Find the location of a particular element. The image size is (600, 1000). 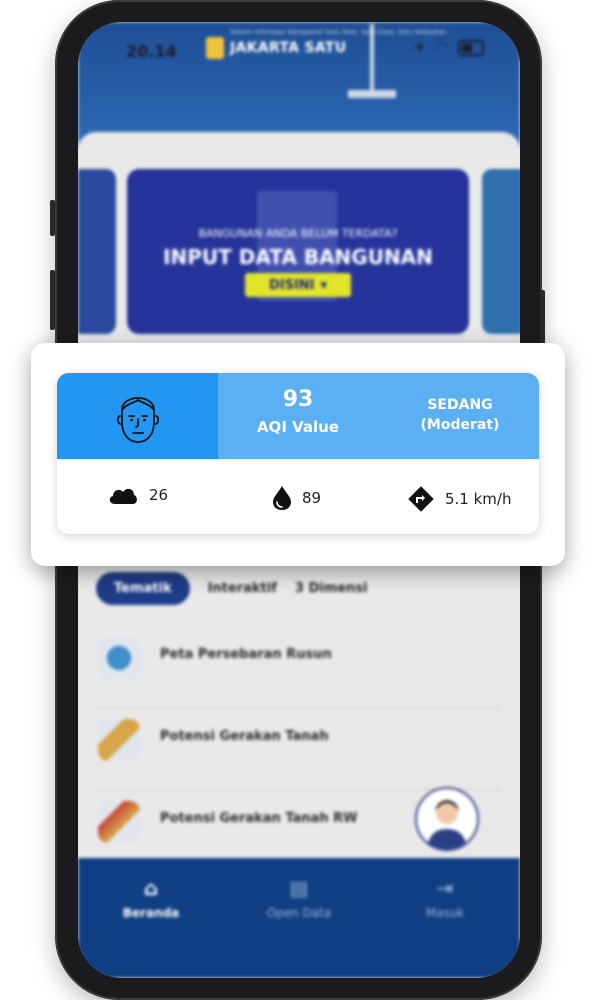

stat-cloud-value: 26 is located at coordinates (159, 495).